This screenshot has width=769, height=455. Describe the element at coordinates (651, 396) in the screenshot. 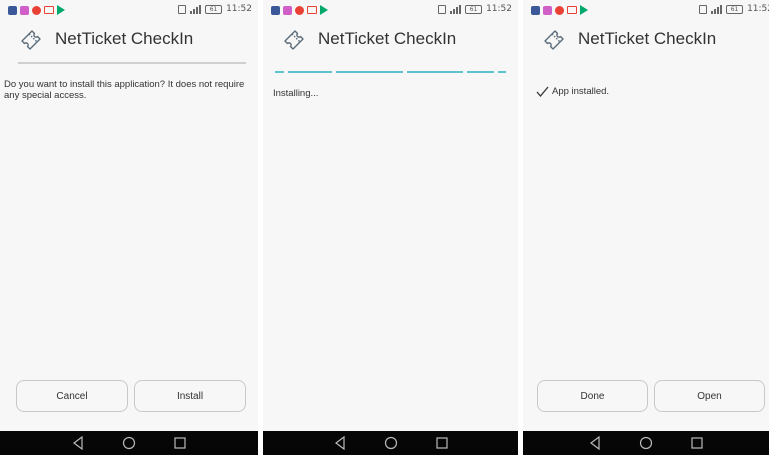

I see `button-row: Done Open` at that location.